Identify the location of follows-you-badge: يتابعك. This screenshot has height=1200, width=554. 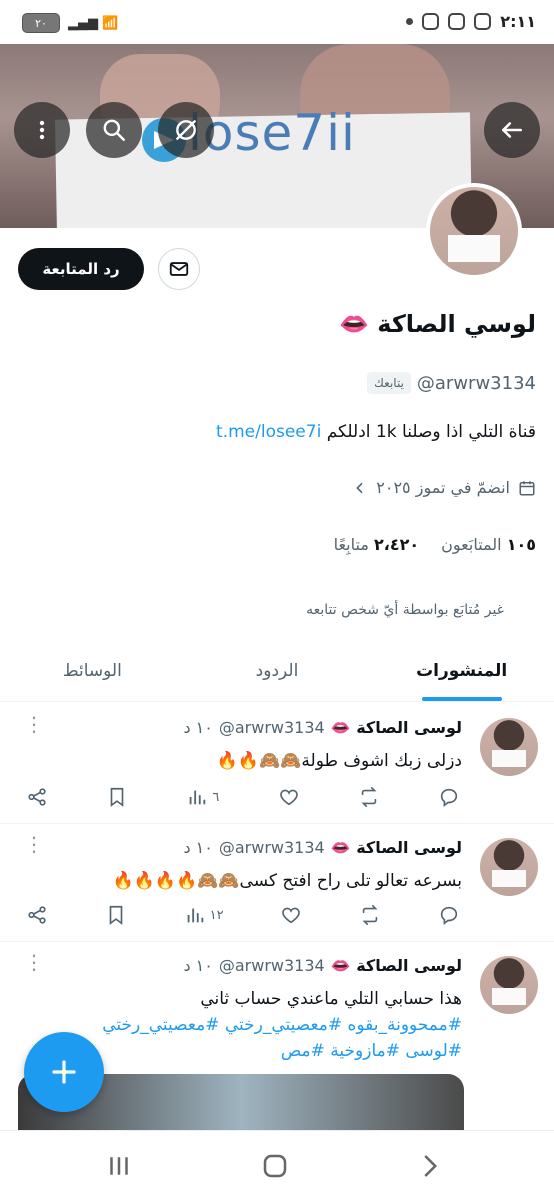
(389, 383).